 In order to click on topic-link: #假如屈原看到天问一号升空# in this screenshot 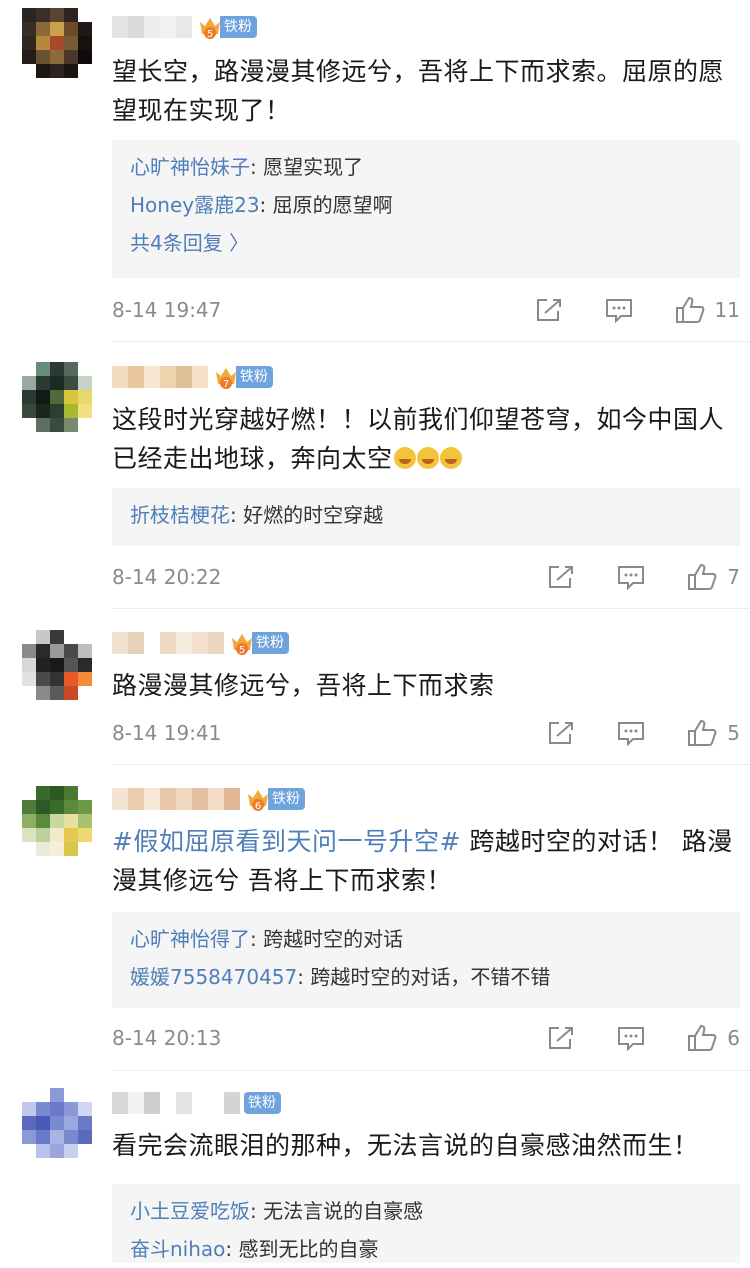, I will do `click(286, 841)`.